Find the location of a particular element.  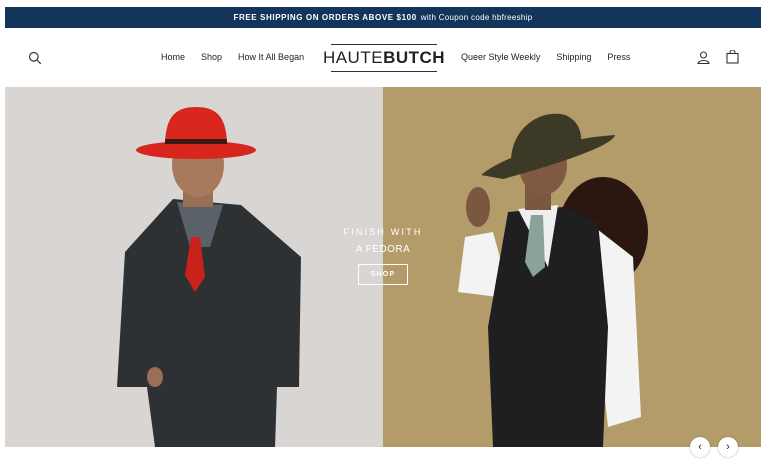

nav-item-shop: Shop is located at coordinates (211, 57).